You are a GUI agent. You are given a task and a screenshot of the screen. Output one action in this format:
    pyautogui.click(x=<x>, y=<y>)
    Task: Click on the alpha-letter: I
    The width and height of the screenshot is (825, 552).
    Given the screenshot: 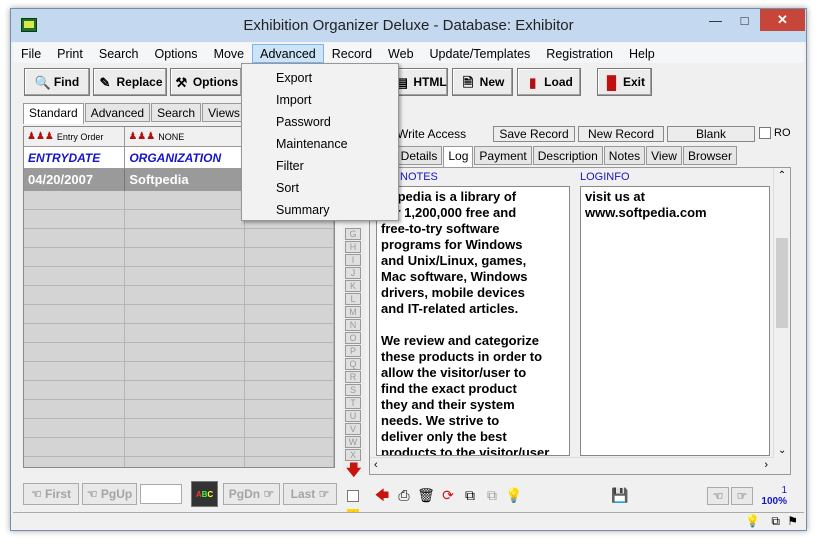 What is the action you would take?
    pyautogui.click(x=353, y=260)
    